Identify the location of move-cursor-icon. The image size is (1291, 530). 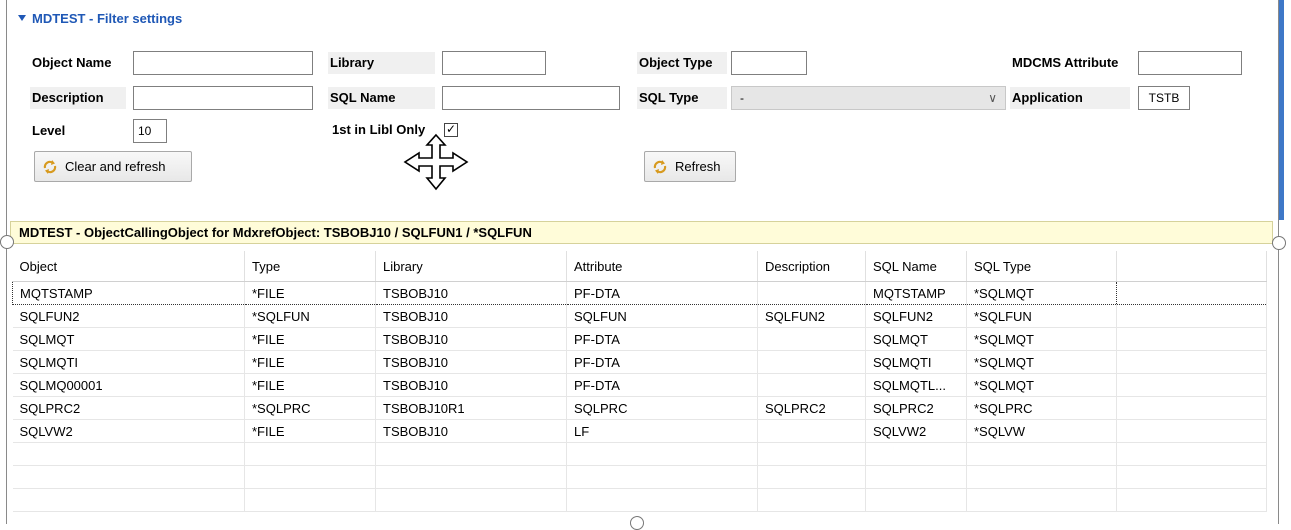
(436, 162).